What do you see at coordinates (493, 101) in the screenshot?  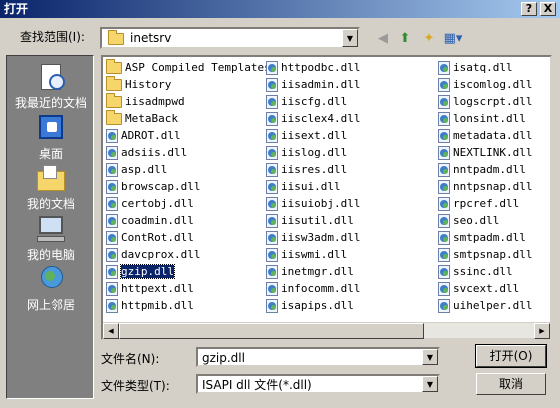 I see `file-name: logscrpt.dll` at bounding box center [493, 101].